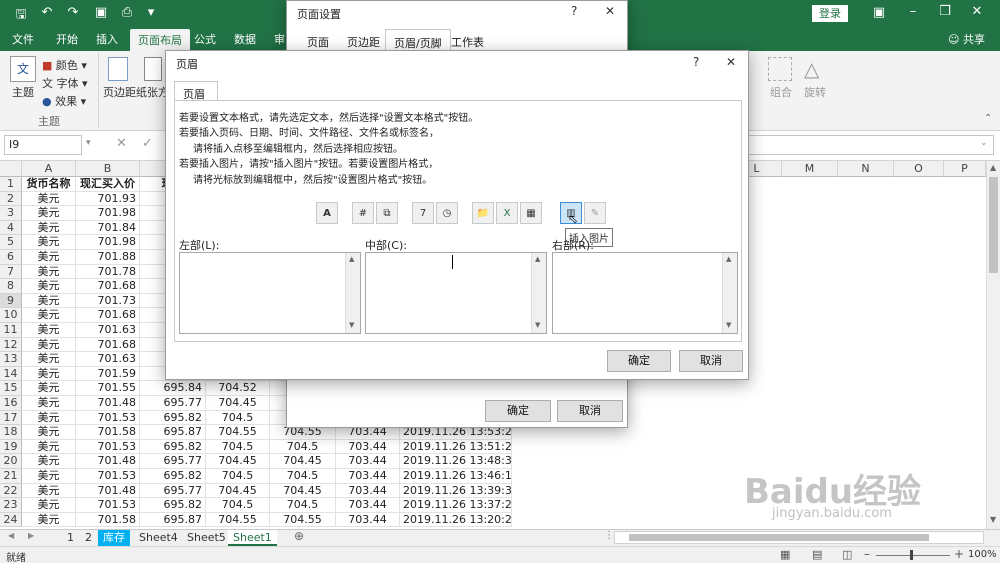 This screenshot has width=1000, height=564. I want to click on expand-formula-icon: ⌄, so click(984, 143).